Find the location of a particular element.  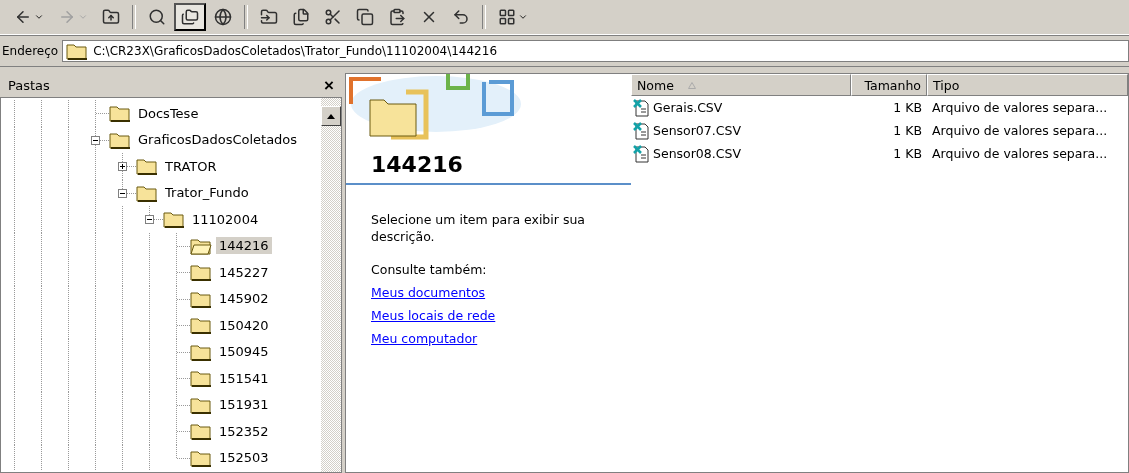

up-triangle-icon is located at coordinates (331, 116).